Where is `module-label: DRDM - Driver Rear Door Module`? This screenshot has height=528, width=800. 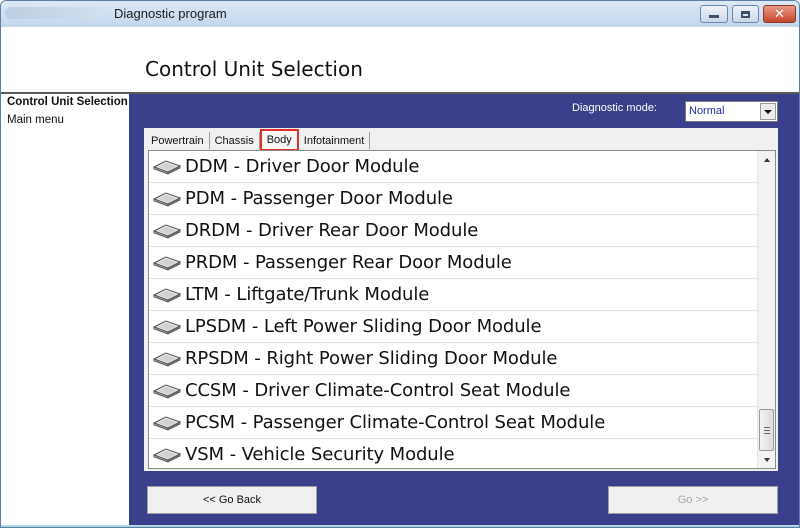 module-label: DRDM - Driver Rear Door Module is located at coordinates (332, 230).